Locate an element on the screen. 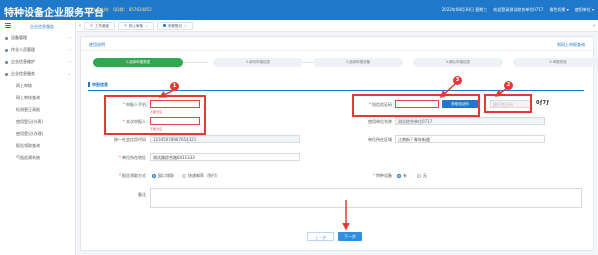  remarks-textarea is located at coordinates (366, 198).